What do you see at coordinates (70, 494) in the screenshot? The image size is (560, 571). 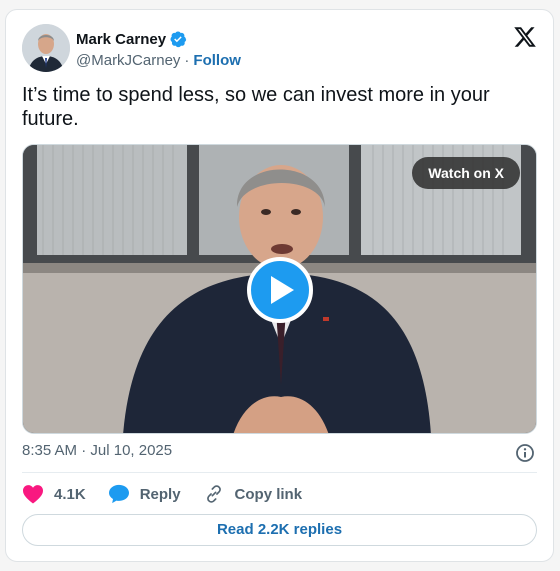 I see `likes-count: 4.1K` at bounding box center [70, 494].